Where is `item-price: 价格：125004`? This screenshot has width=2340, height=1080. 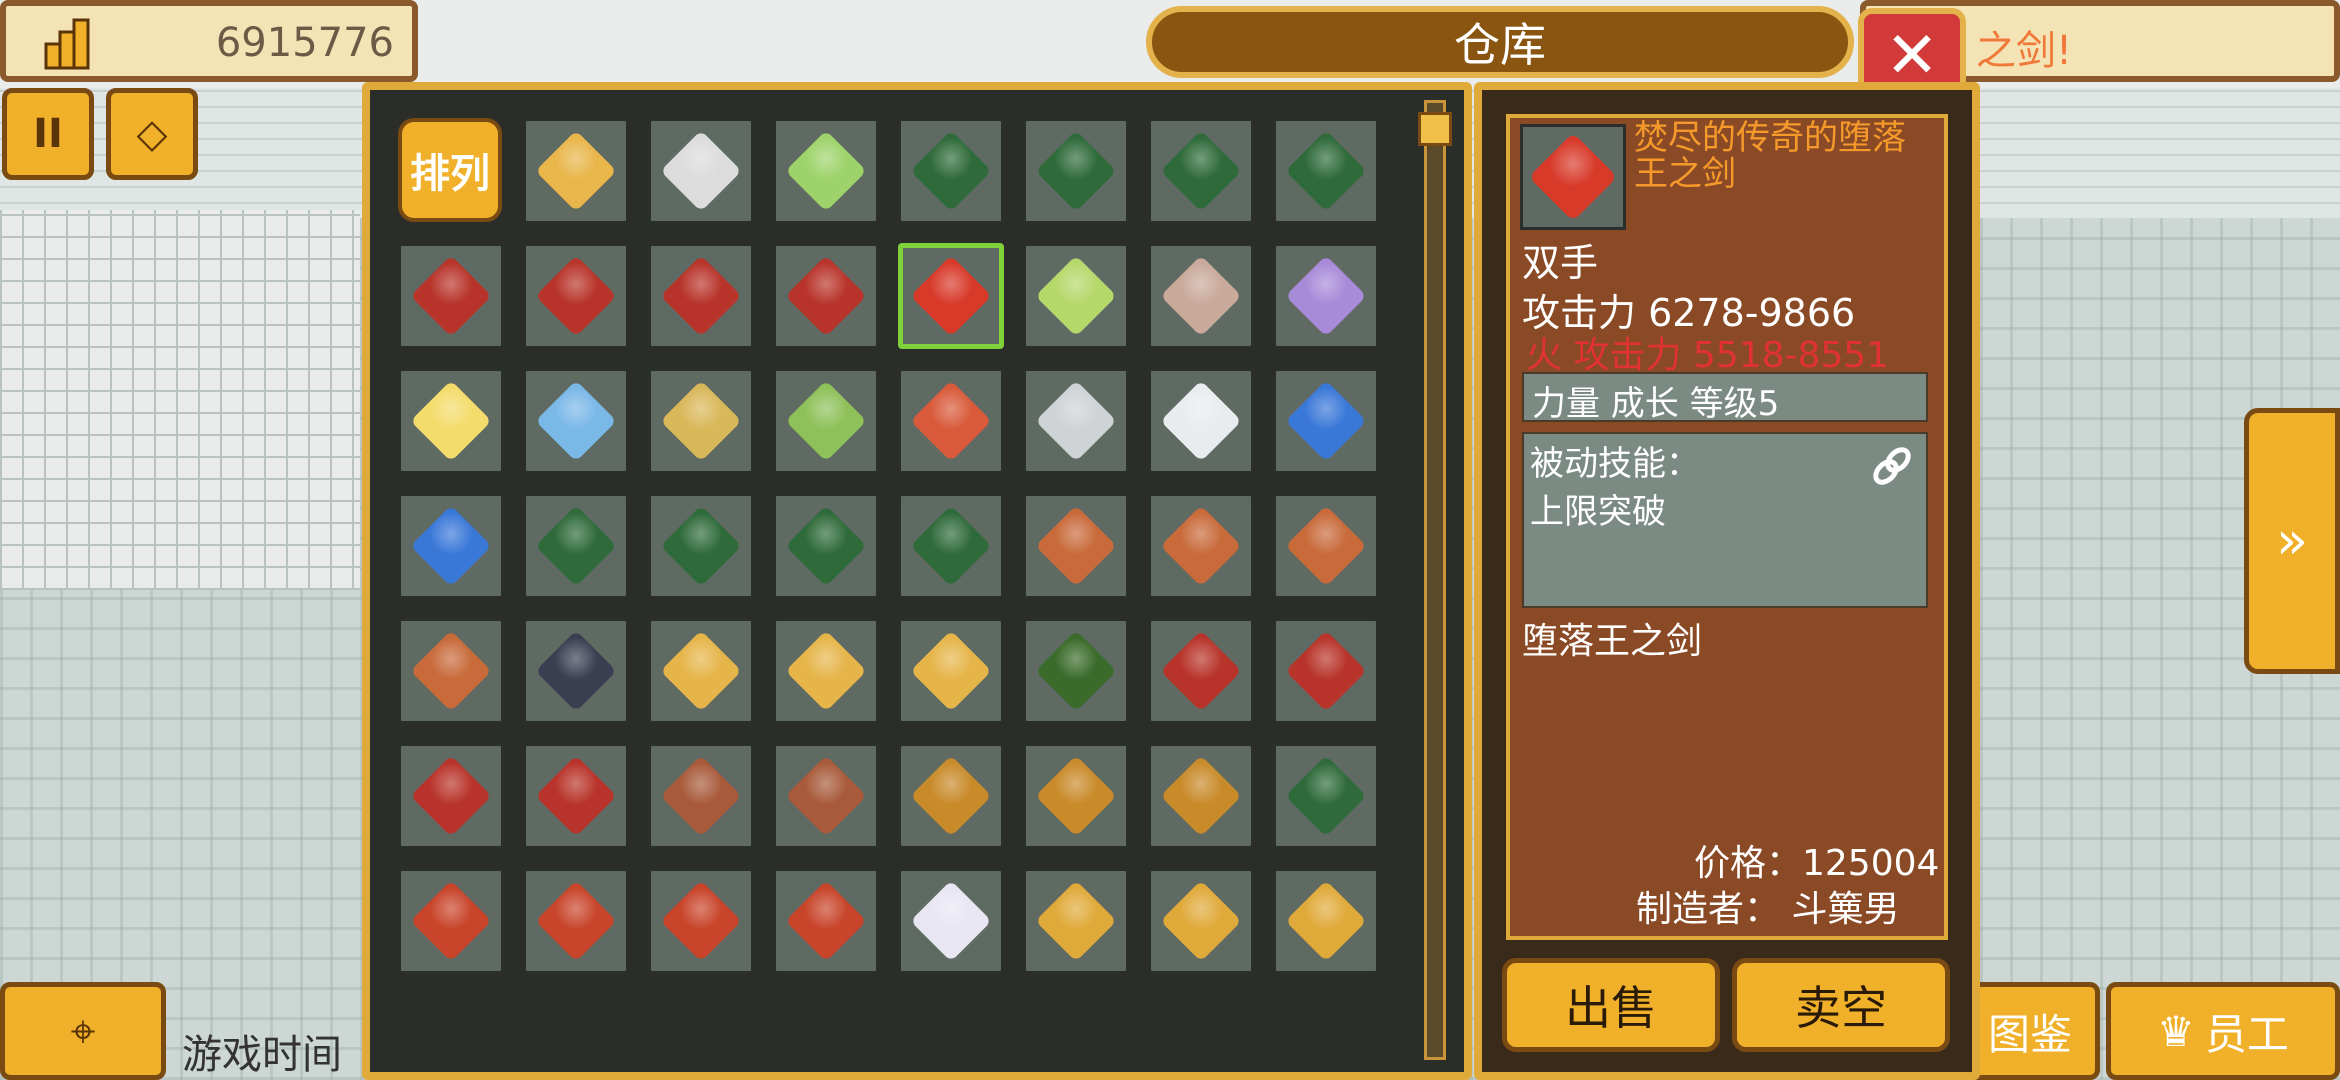 item-price: 价格：125004 is located at coordinates (1817, 863).